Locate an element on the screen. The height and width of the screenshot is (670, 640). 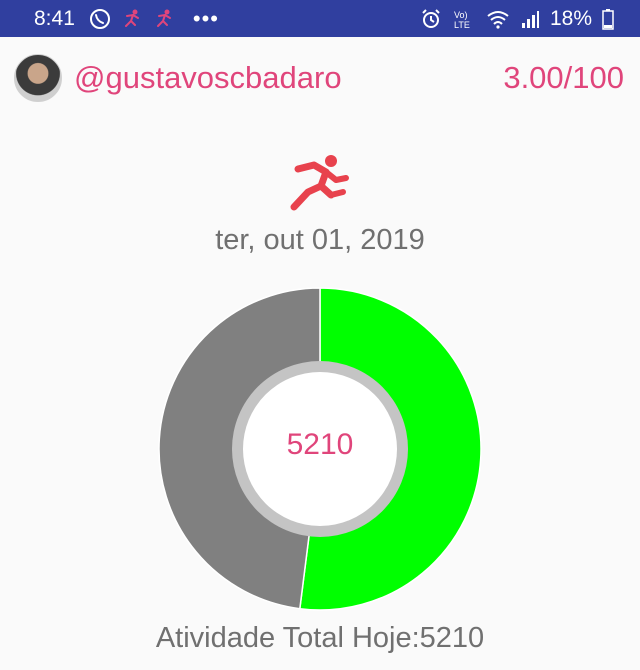
status-time: 8:41 is located at coordinates (54, 18).